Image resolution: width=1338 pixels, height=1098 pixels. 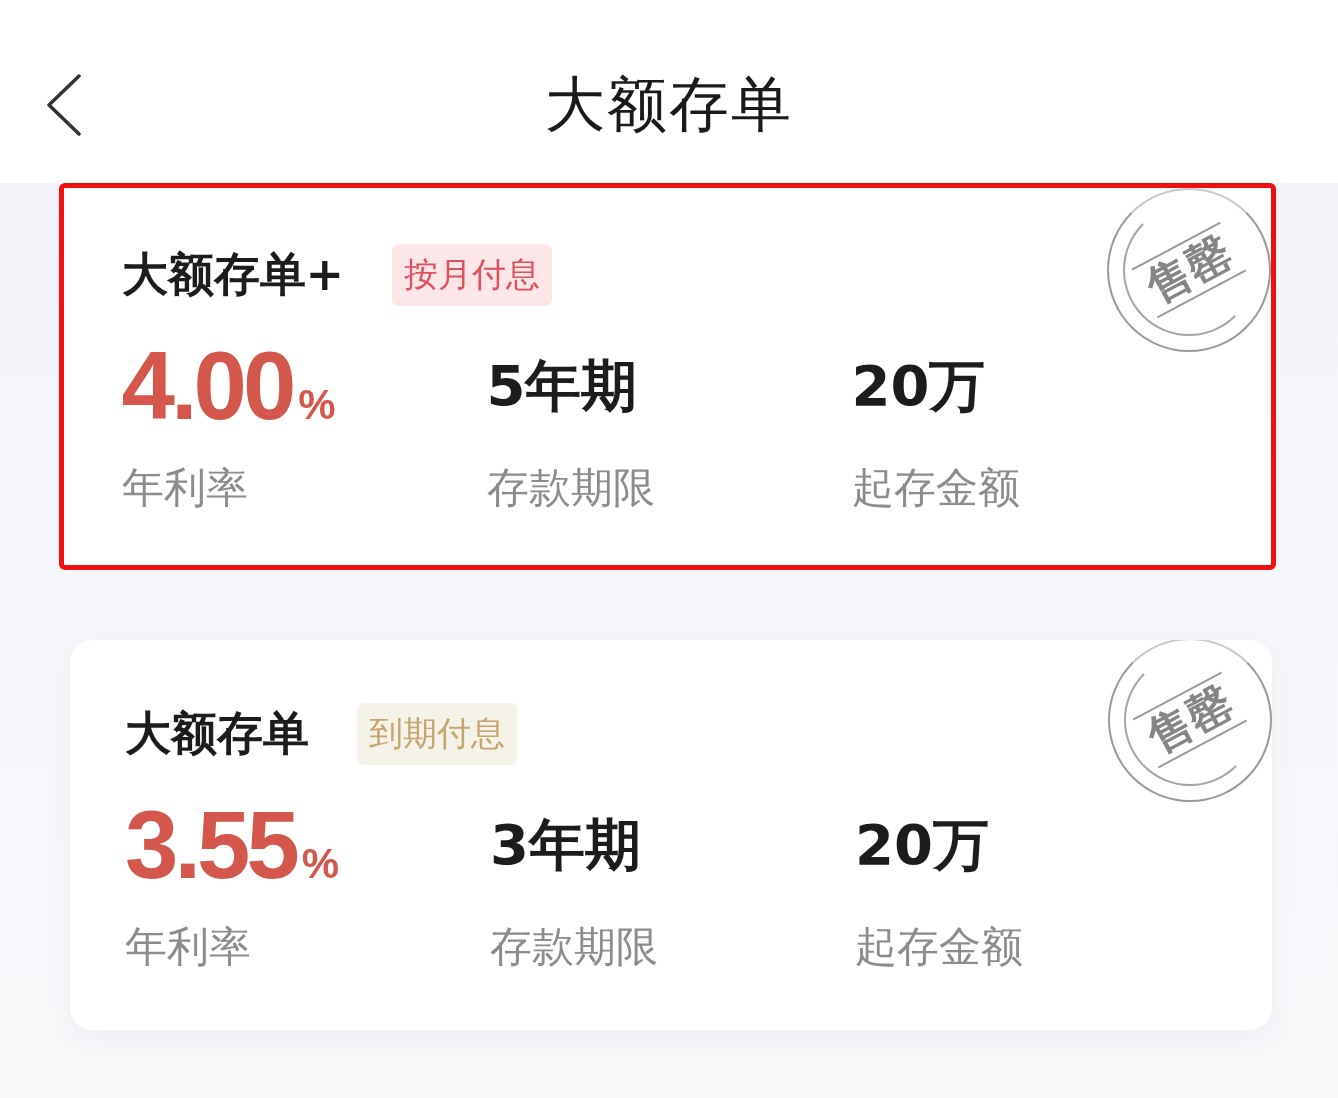 I want to click on interest-tag: 到期付息, so click(x=437, y=734).